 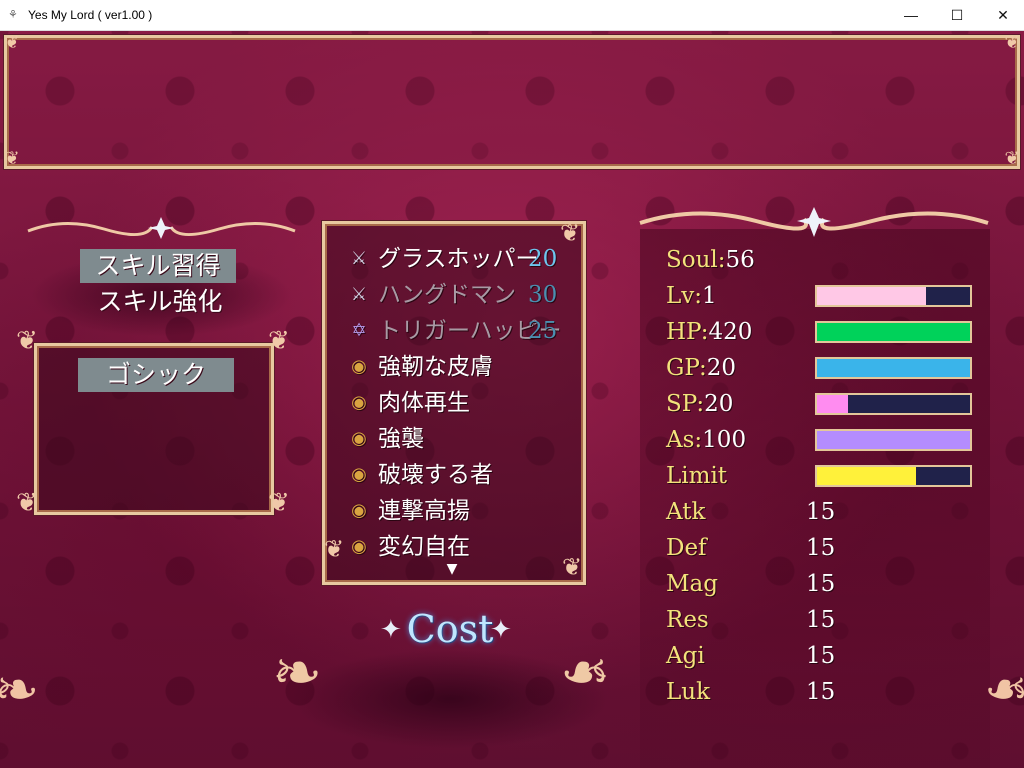 I want to click on soul-value: 56, so click(x=740, y=260).